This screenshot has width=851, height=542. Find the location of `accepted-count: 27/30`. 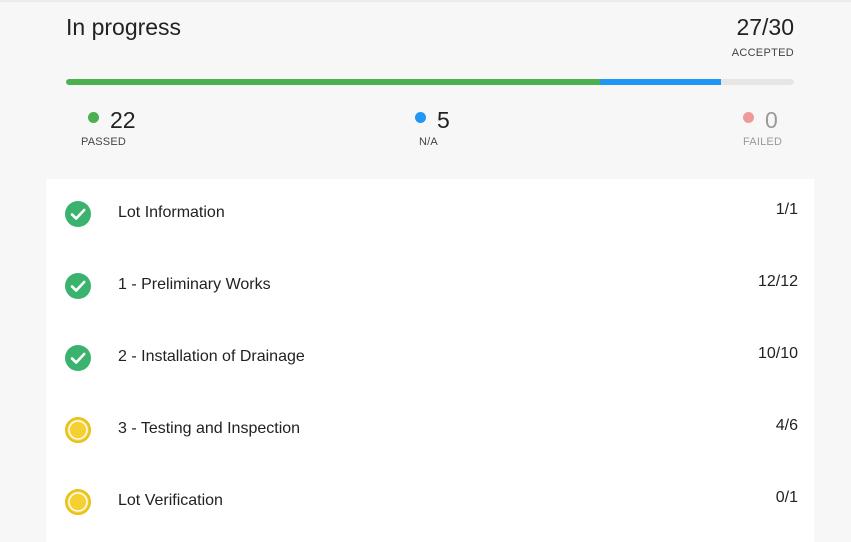

accepted-count: 27/30 is located at coordinates (765, 27).